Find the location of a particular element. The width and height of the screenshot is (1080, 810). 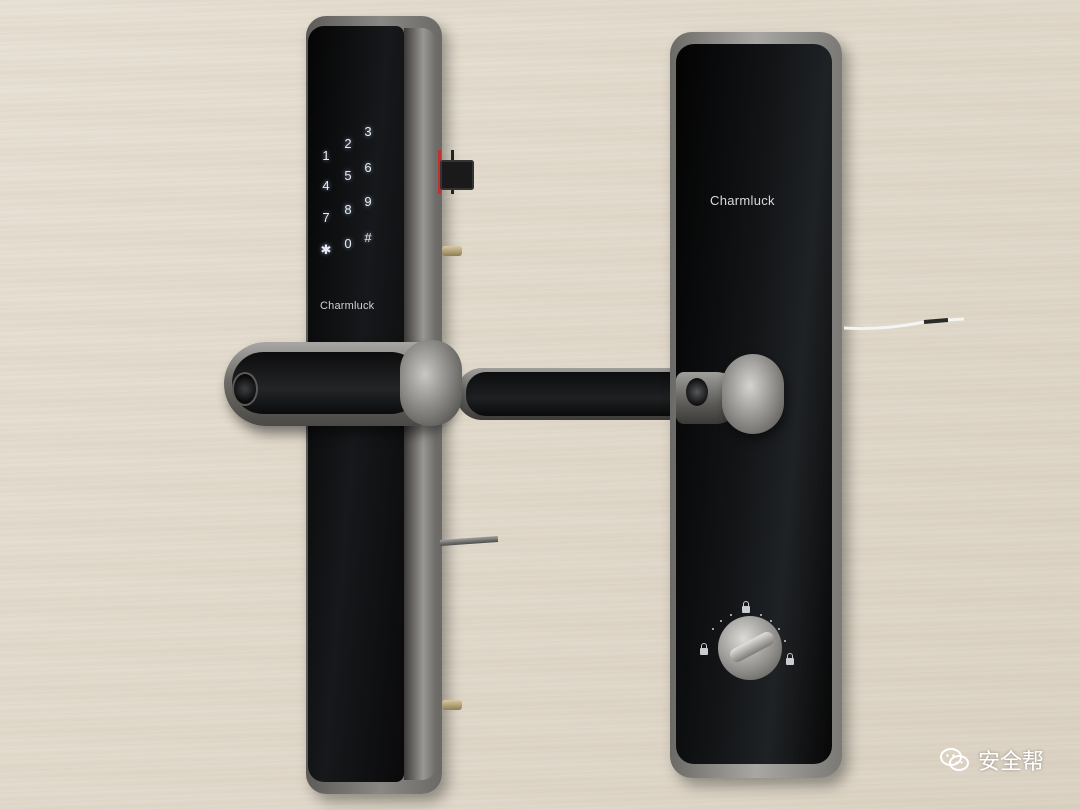

keypad-key: 5 is located at coordinates (348, 175).